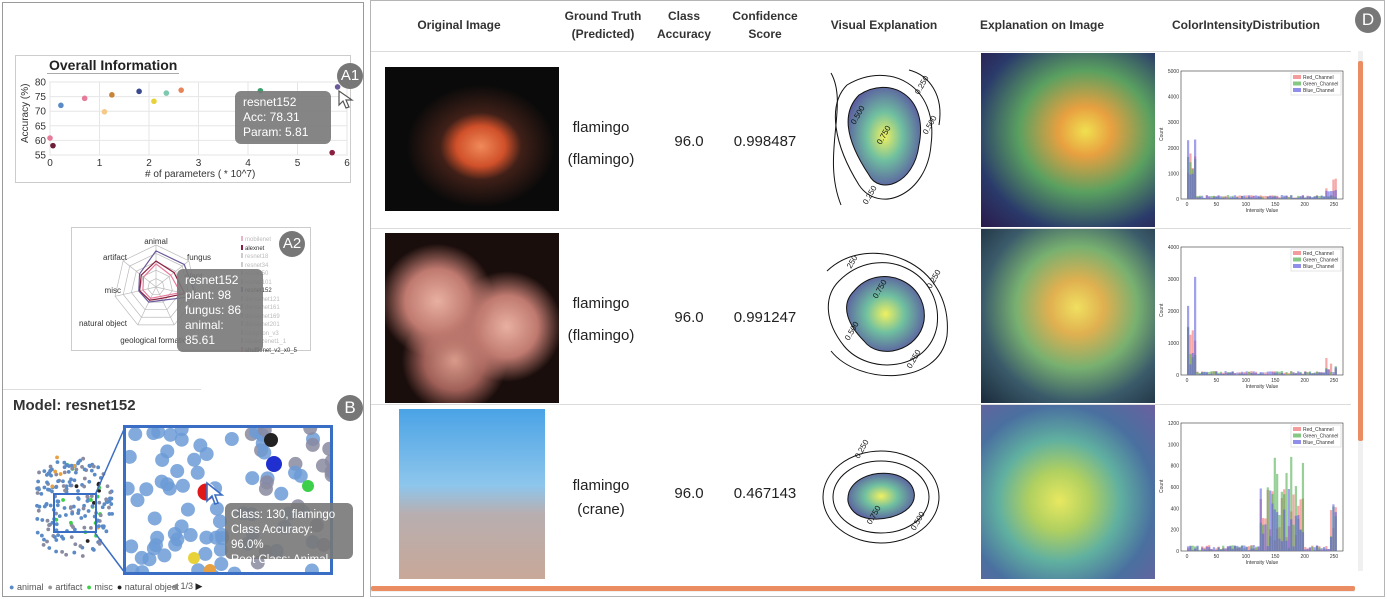 Image resolution: width=1387 pixels, height=599 pixels. Describe the element at coordinates (277, 257) in the screenshot. I see `radar-legend-item: resnet18` at that location.